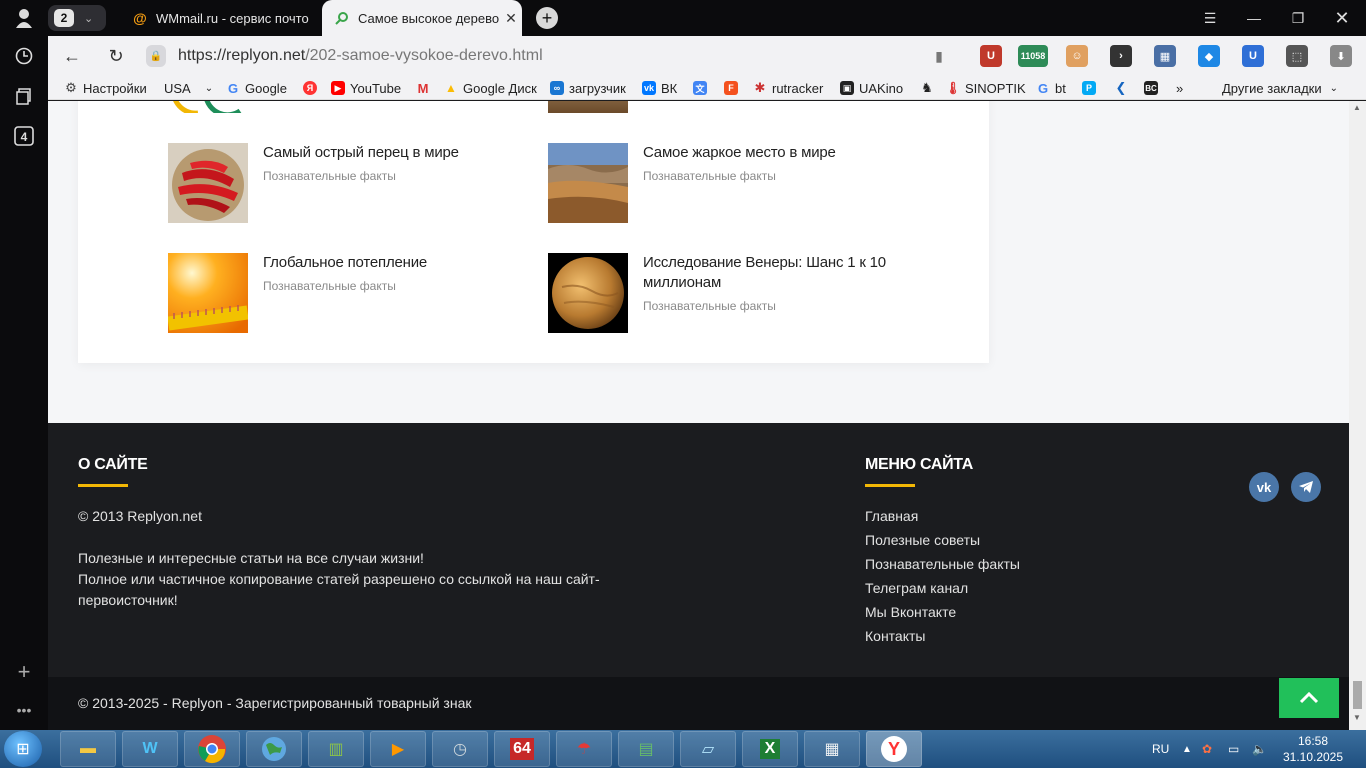 The height and width of the screenshot is (768, 1366). I want to click on bookmark-youtube: ▶ YouTube, so click(366, 88).